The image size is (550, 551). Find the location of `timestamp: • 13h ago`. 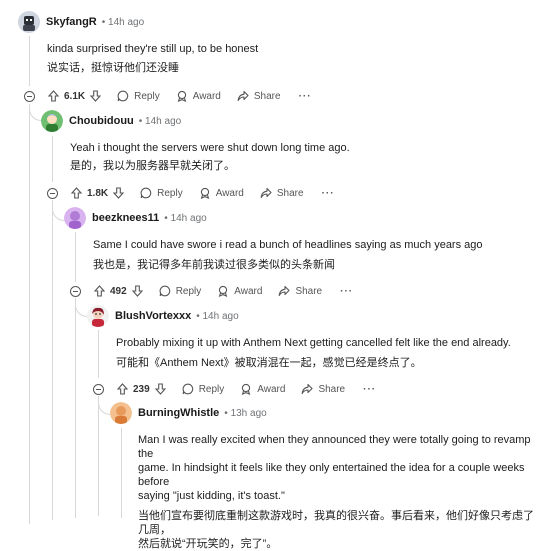

timestamp: • 13h ago is located at coordinates (245, 413).